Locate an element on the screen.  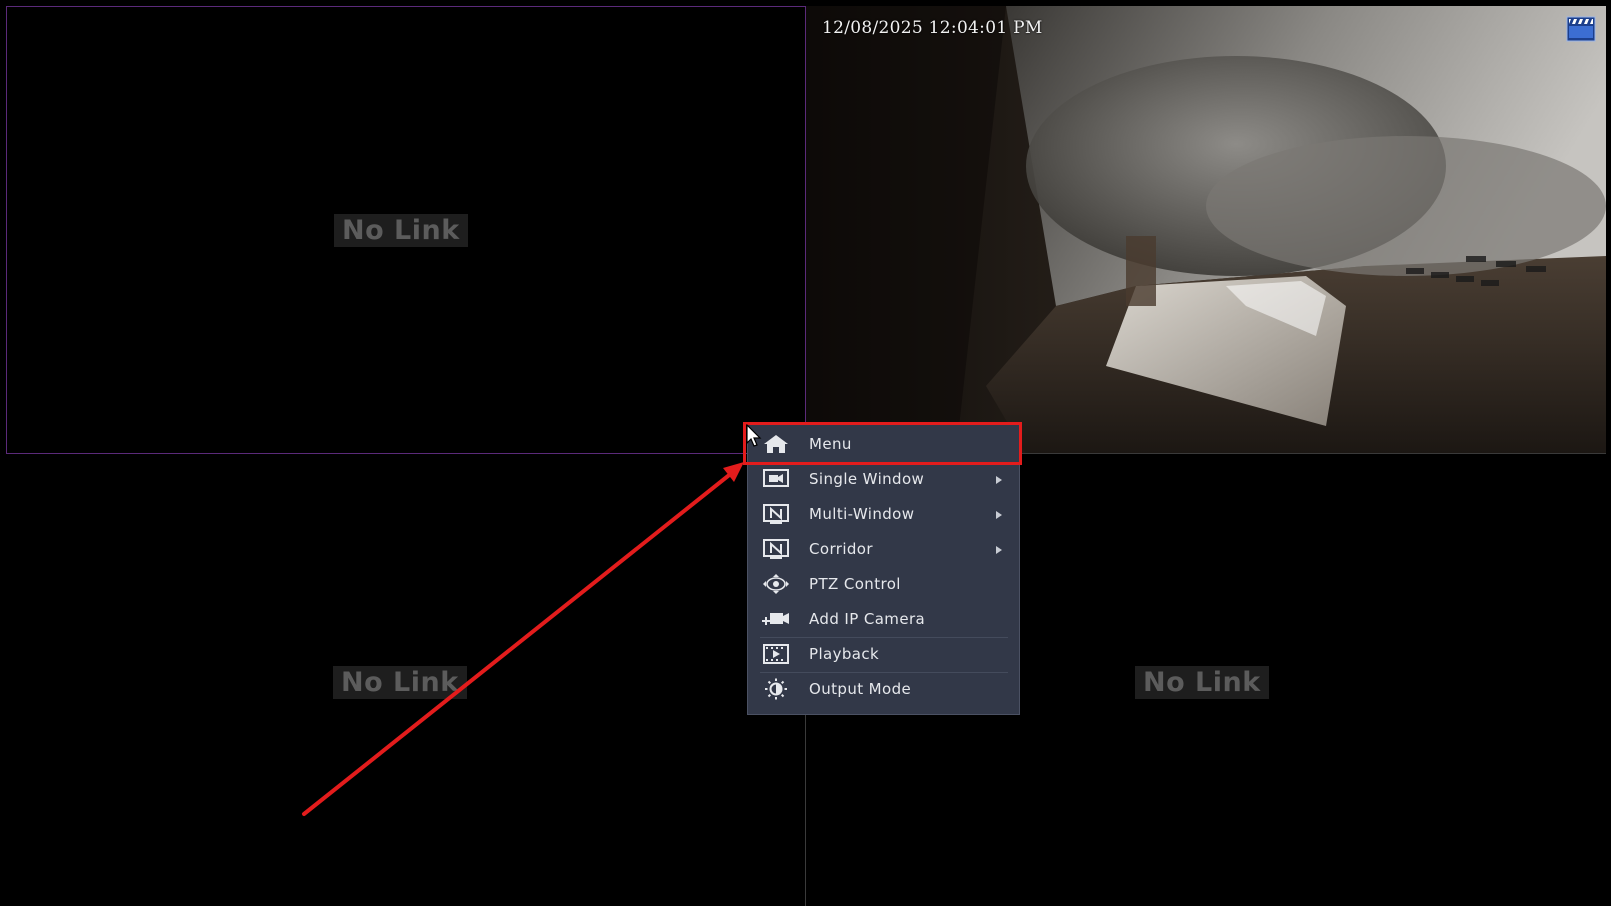
menu-item-playback: Playback is located at coordinates (883, 654).